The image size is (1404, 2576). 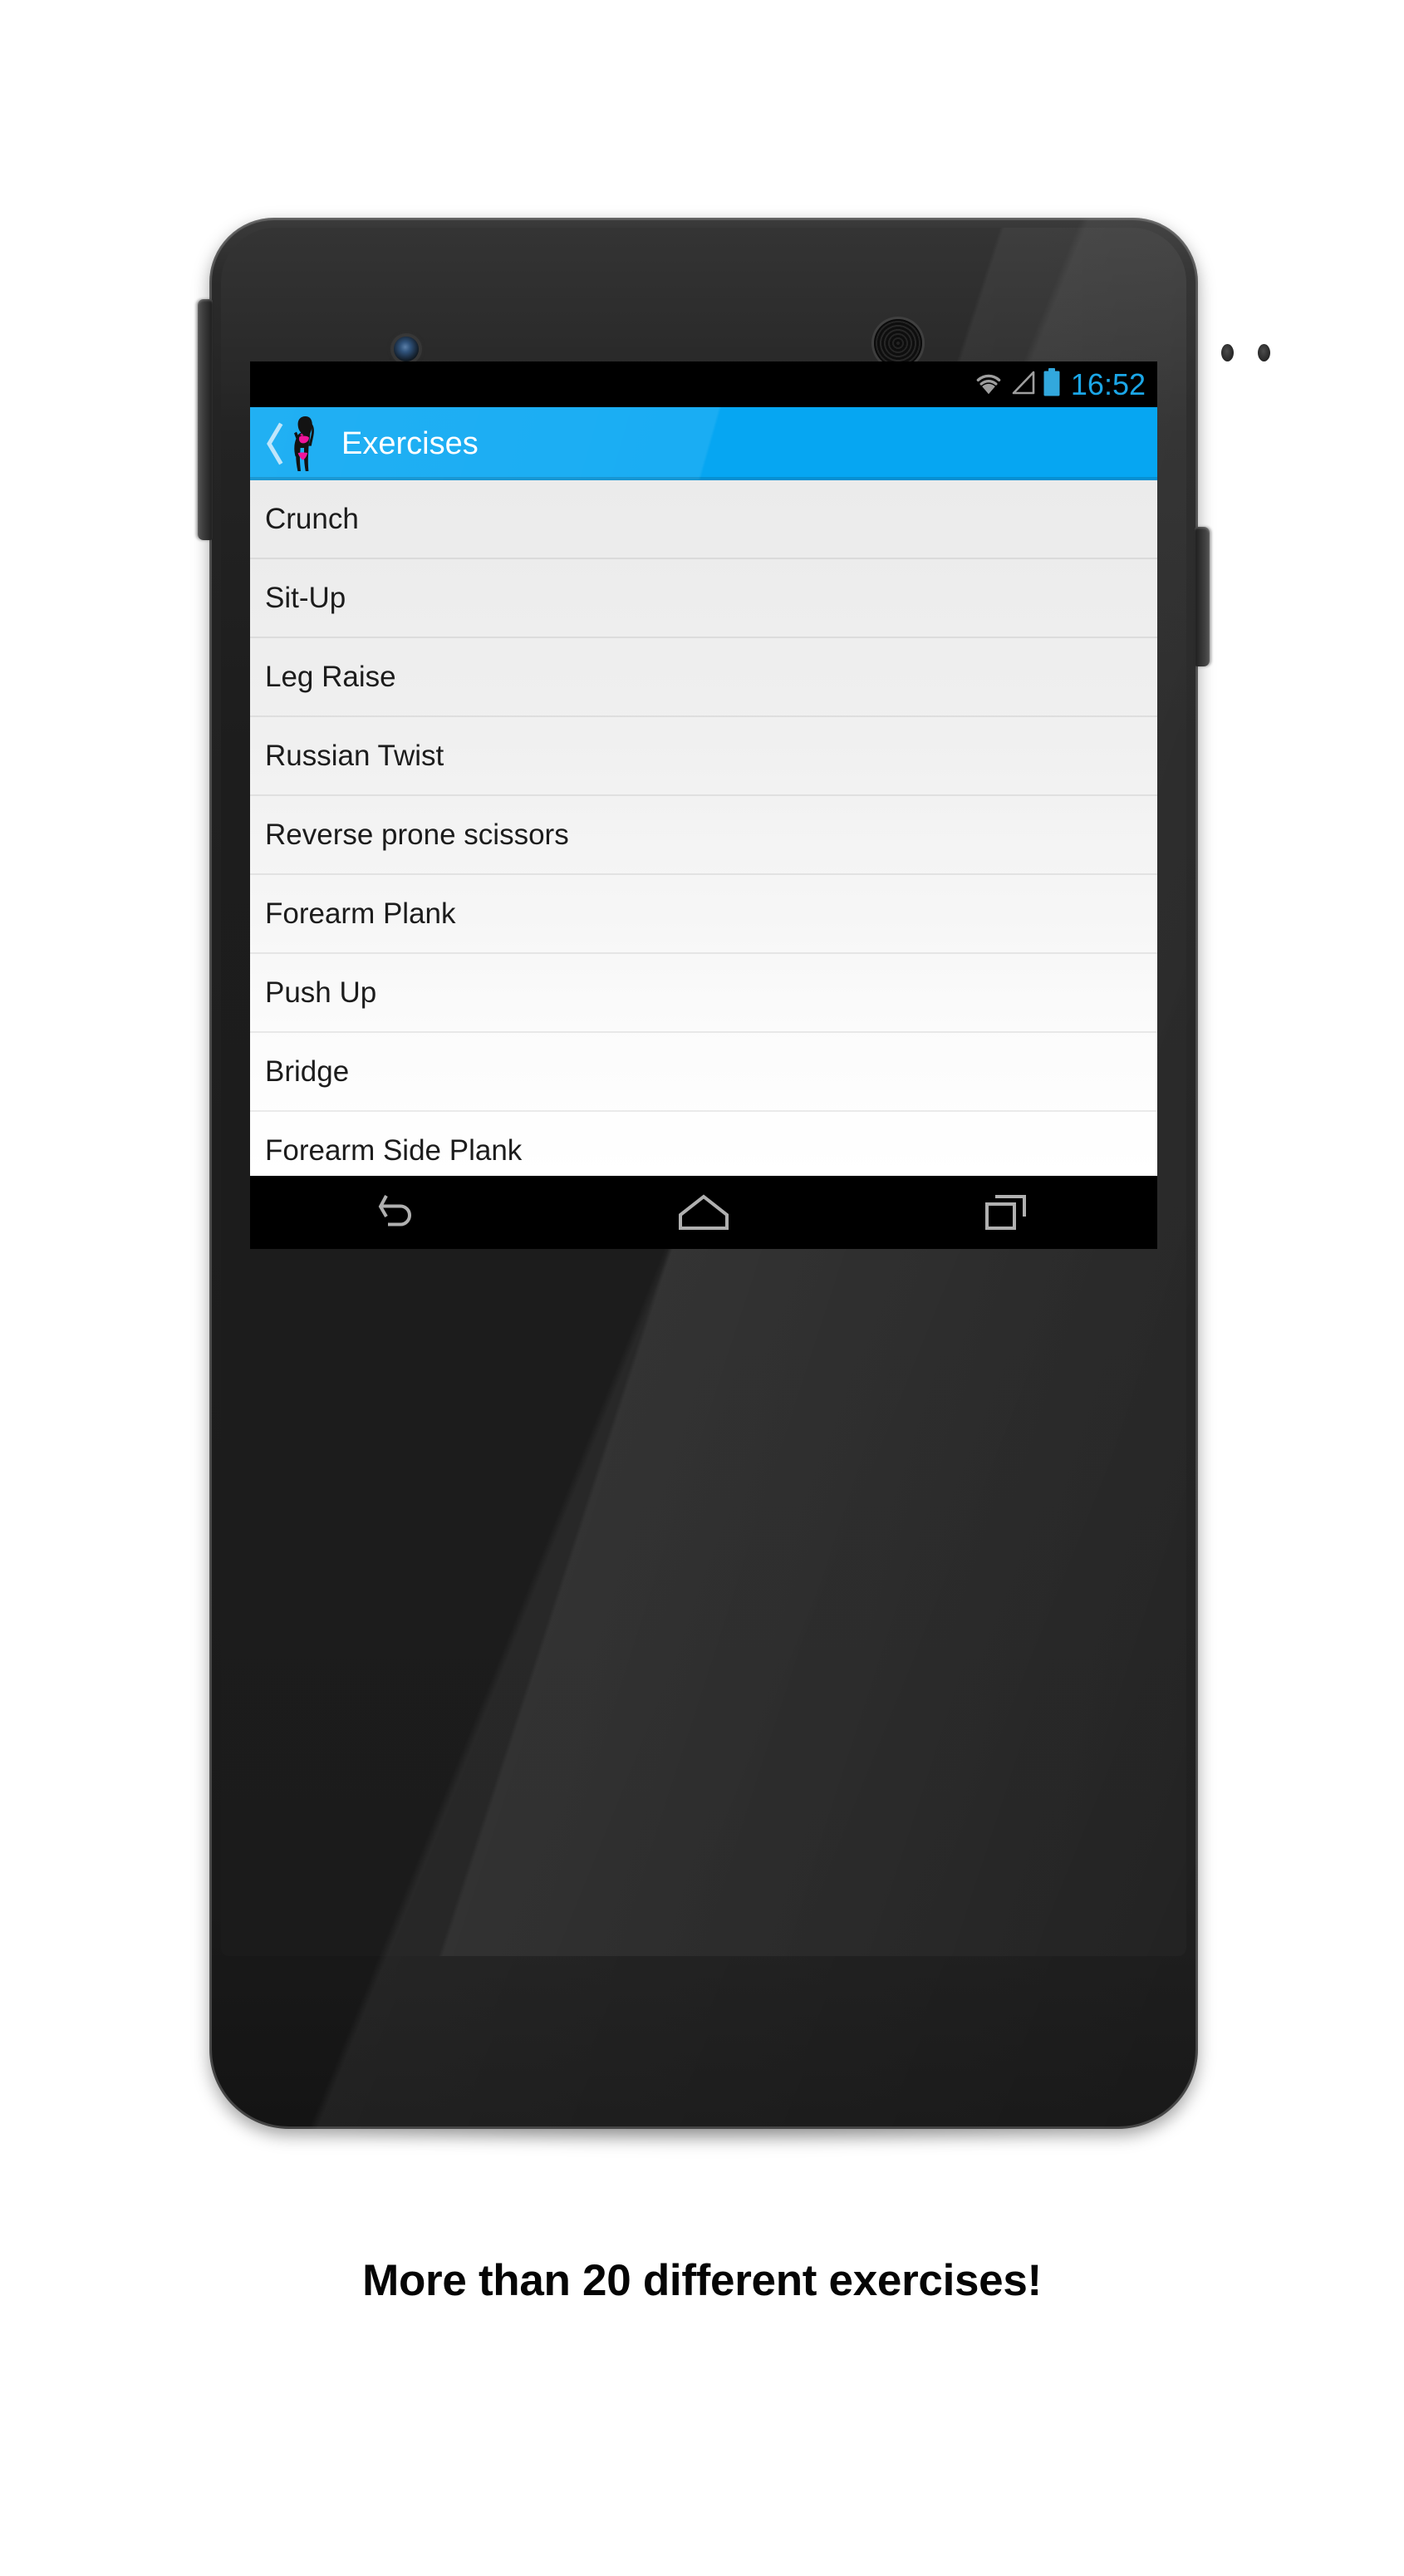 What do you see at coordinates (1264, 352) in the screenshot?
I see `light-sensor-icon` at bounding box center [1264, 352].